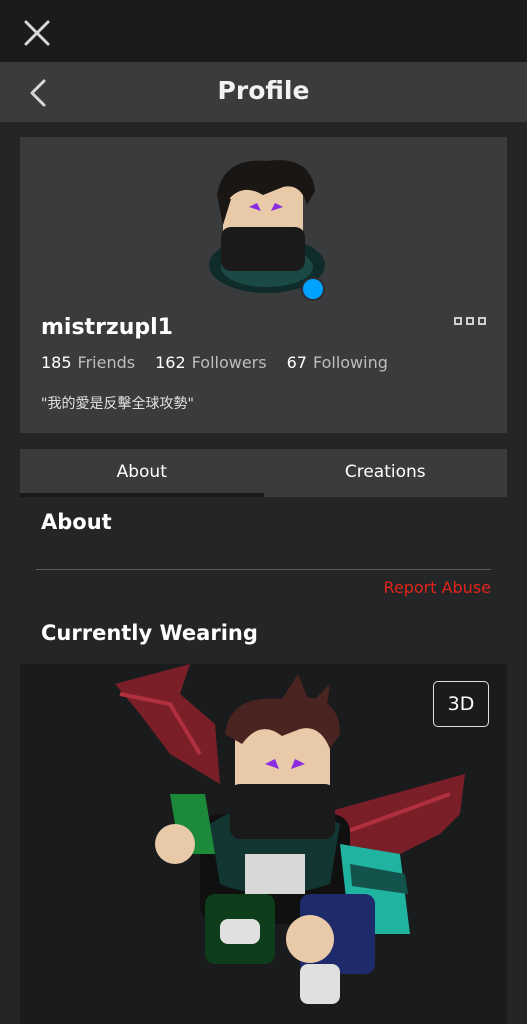 The width and height of the screenshot is (527, 1024). Describe the element at coordinates (170, 362) in the screenshot. I see `followers-count: 162` at that location.